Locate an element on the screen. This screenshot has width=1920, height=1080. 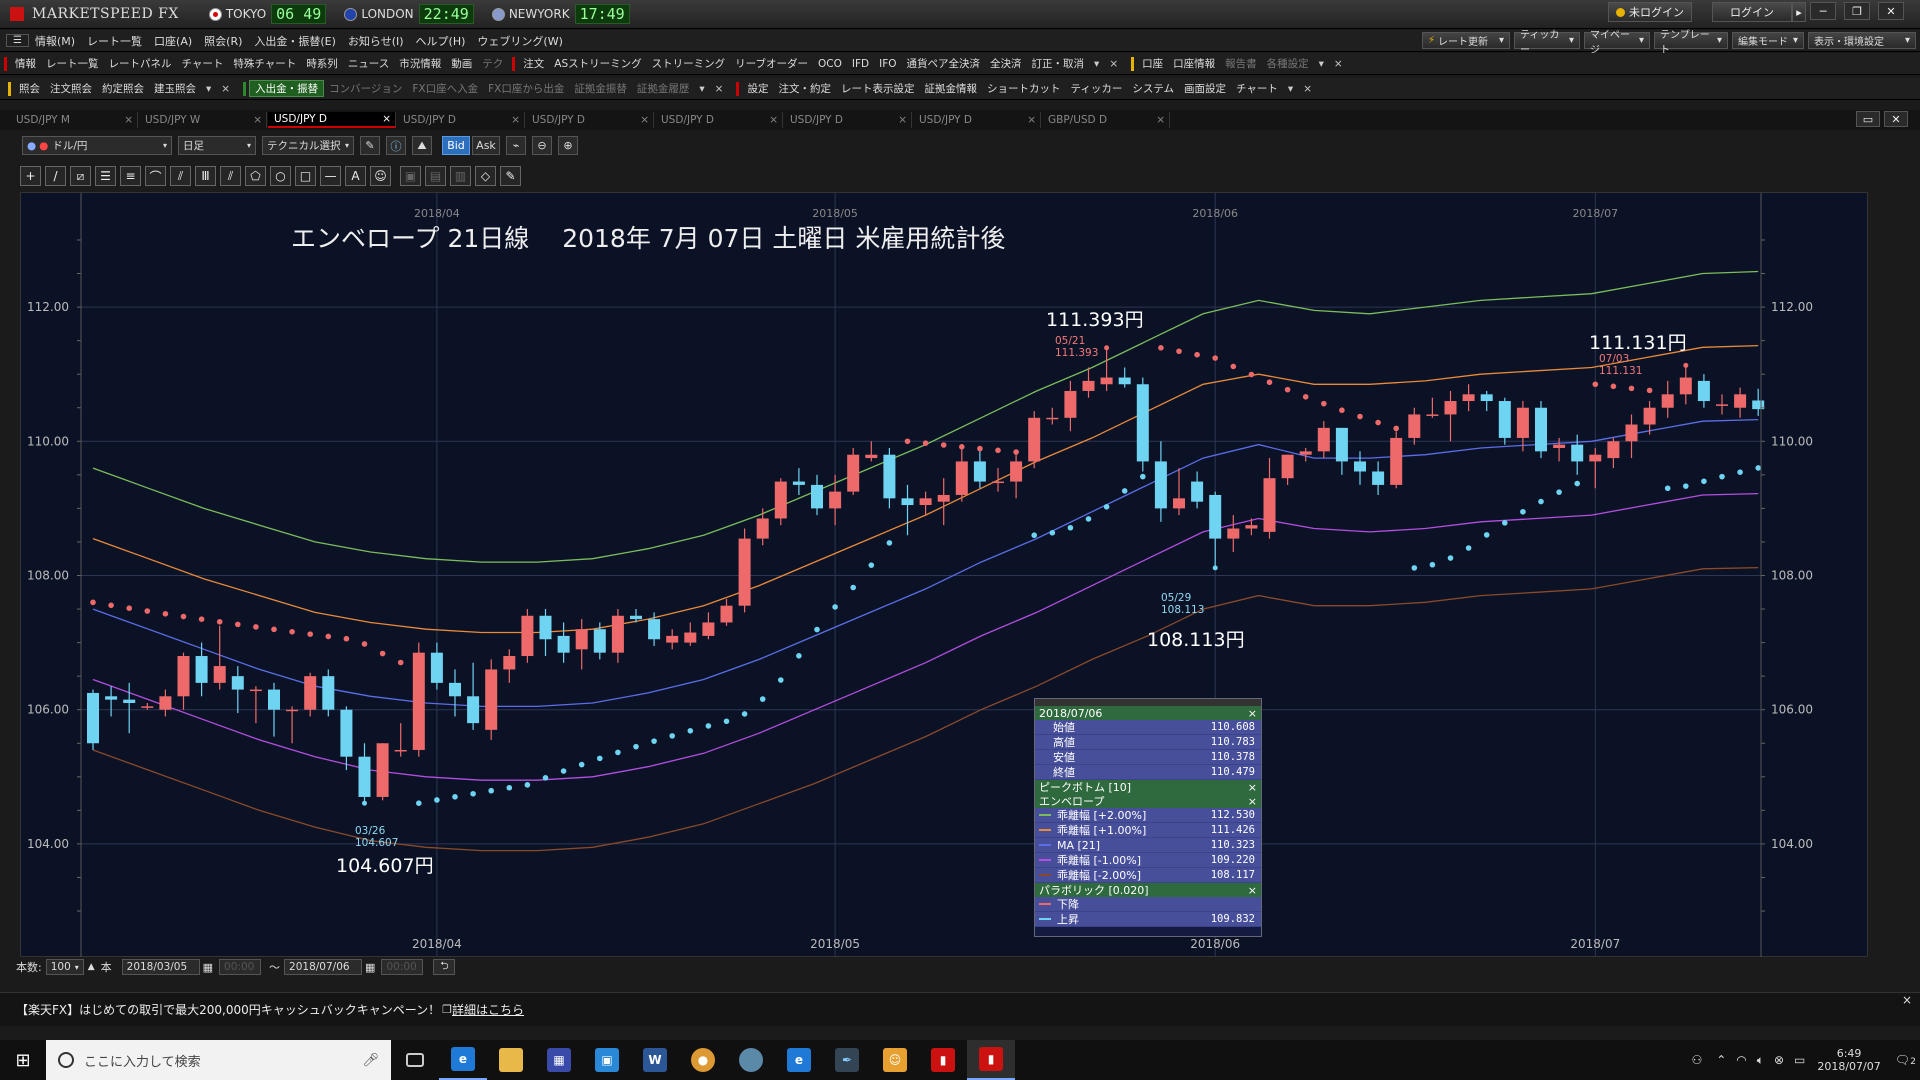
rectangle-icon: □ is located at coordinates (305, 176).